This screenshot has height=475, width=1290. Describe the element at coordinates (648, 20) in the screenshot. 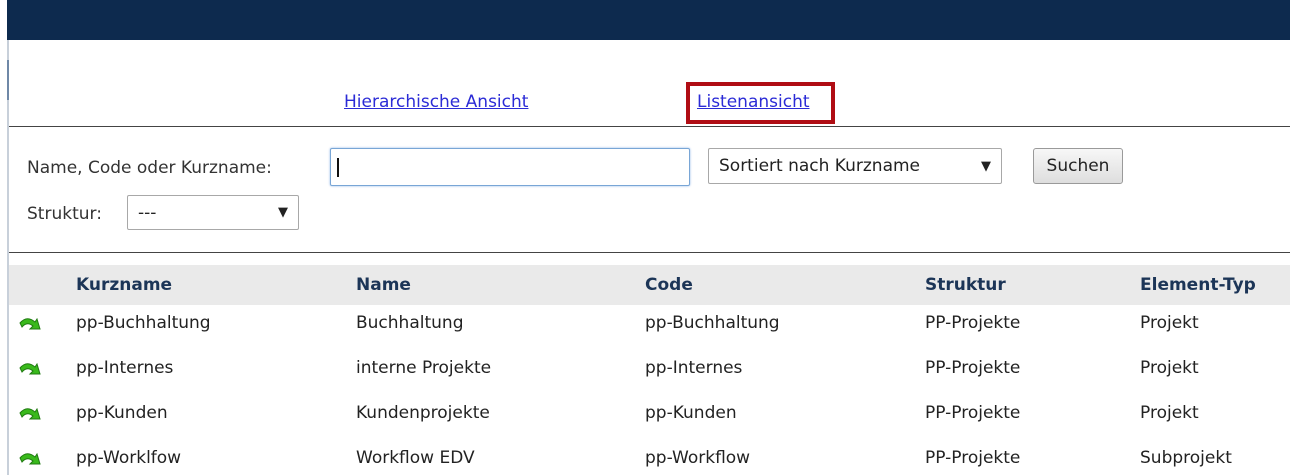

I see `top-bar` at that location.